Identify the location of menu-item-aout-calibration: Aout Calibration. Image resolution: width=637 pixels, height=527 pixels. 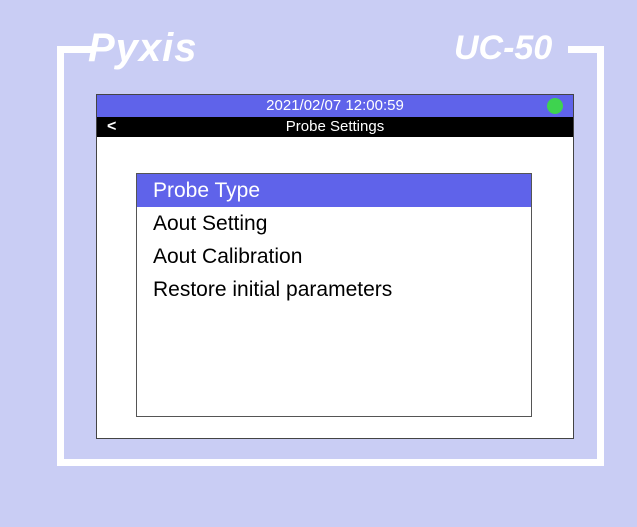
(334, 256).